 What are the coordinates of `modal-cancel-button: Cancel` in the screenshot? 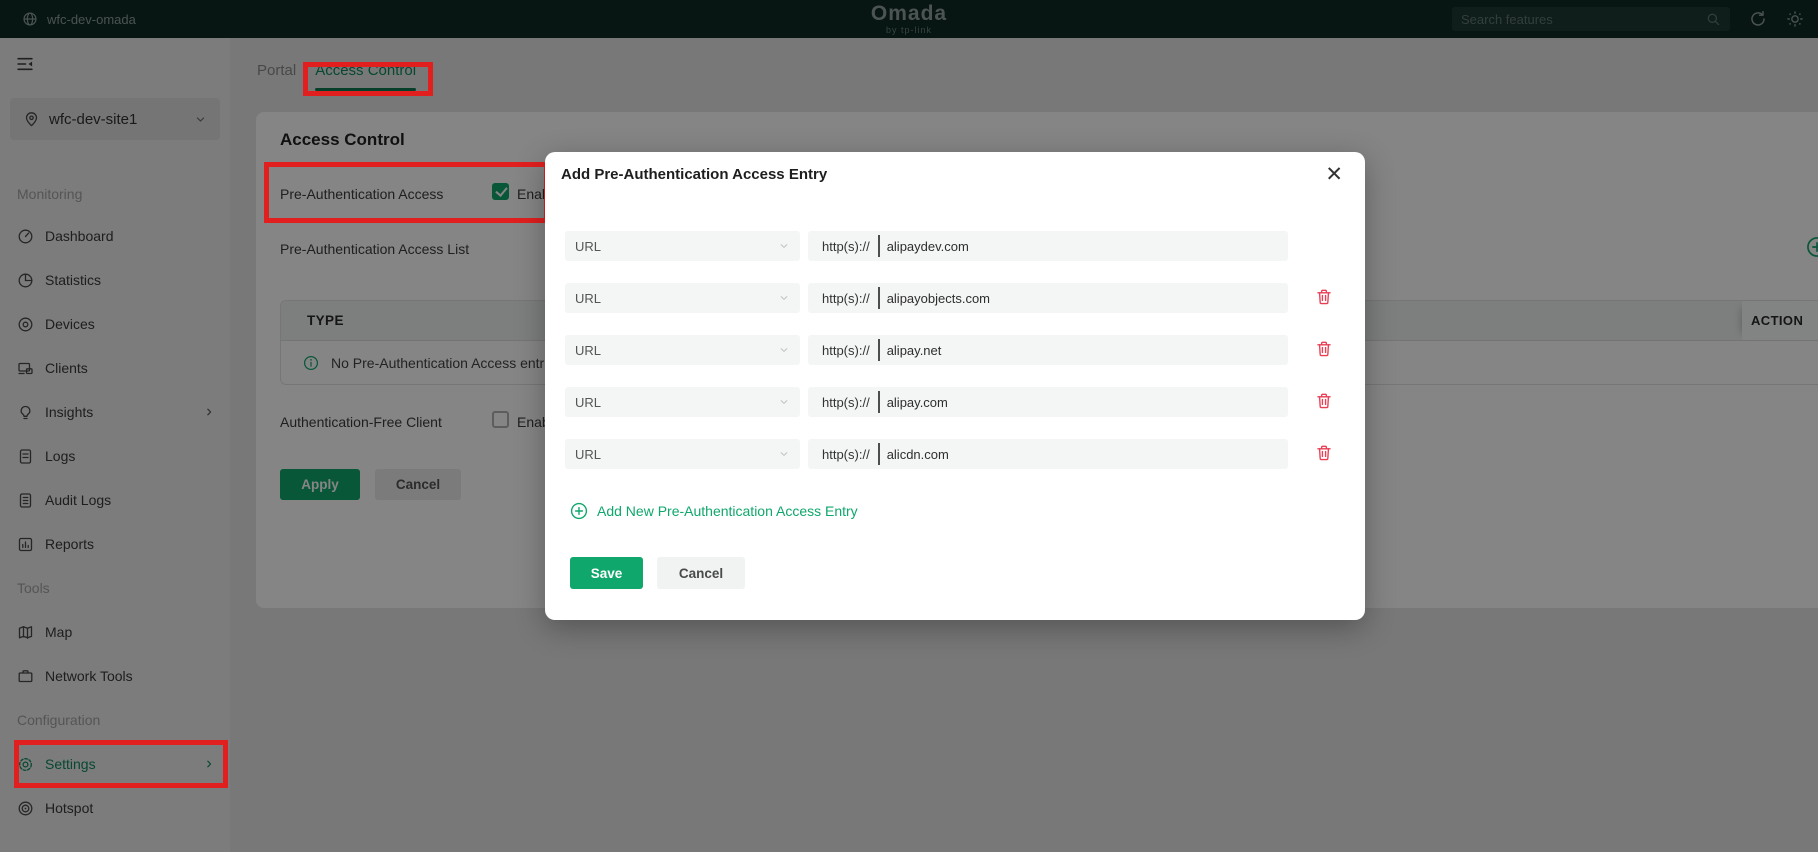 It's located at (701, 573).